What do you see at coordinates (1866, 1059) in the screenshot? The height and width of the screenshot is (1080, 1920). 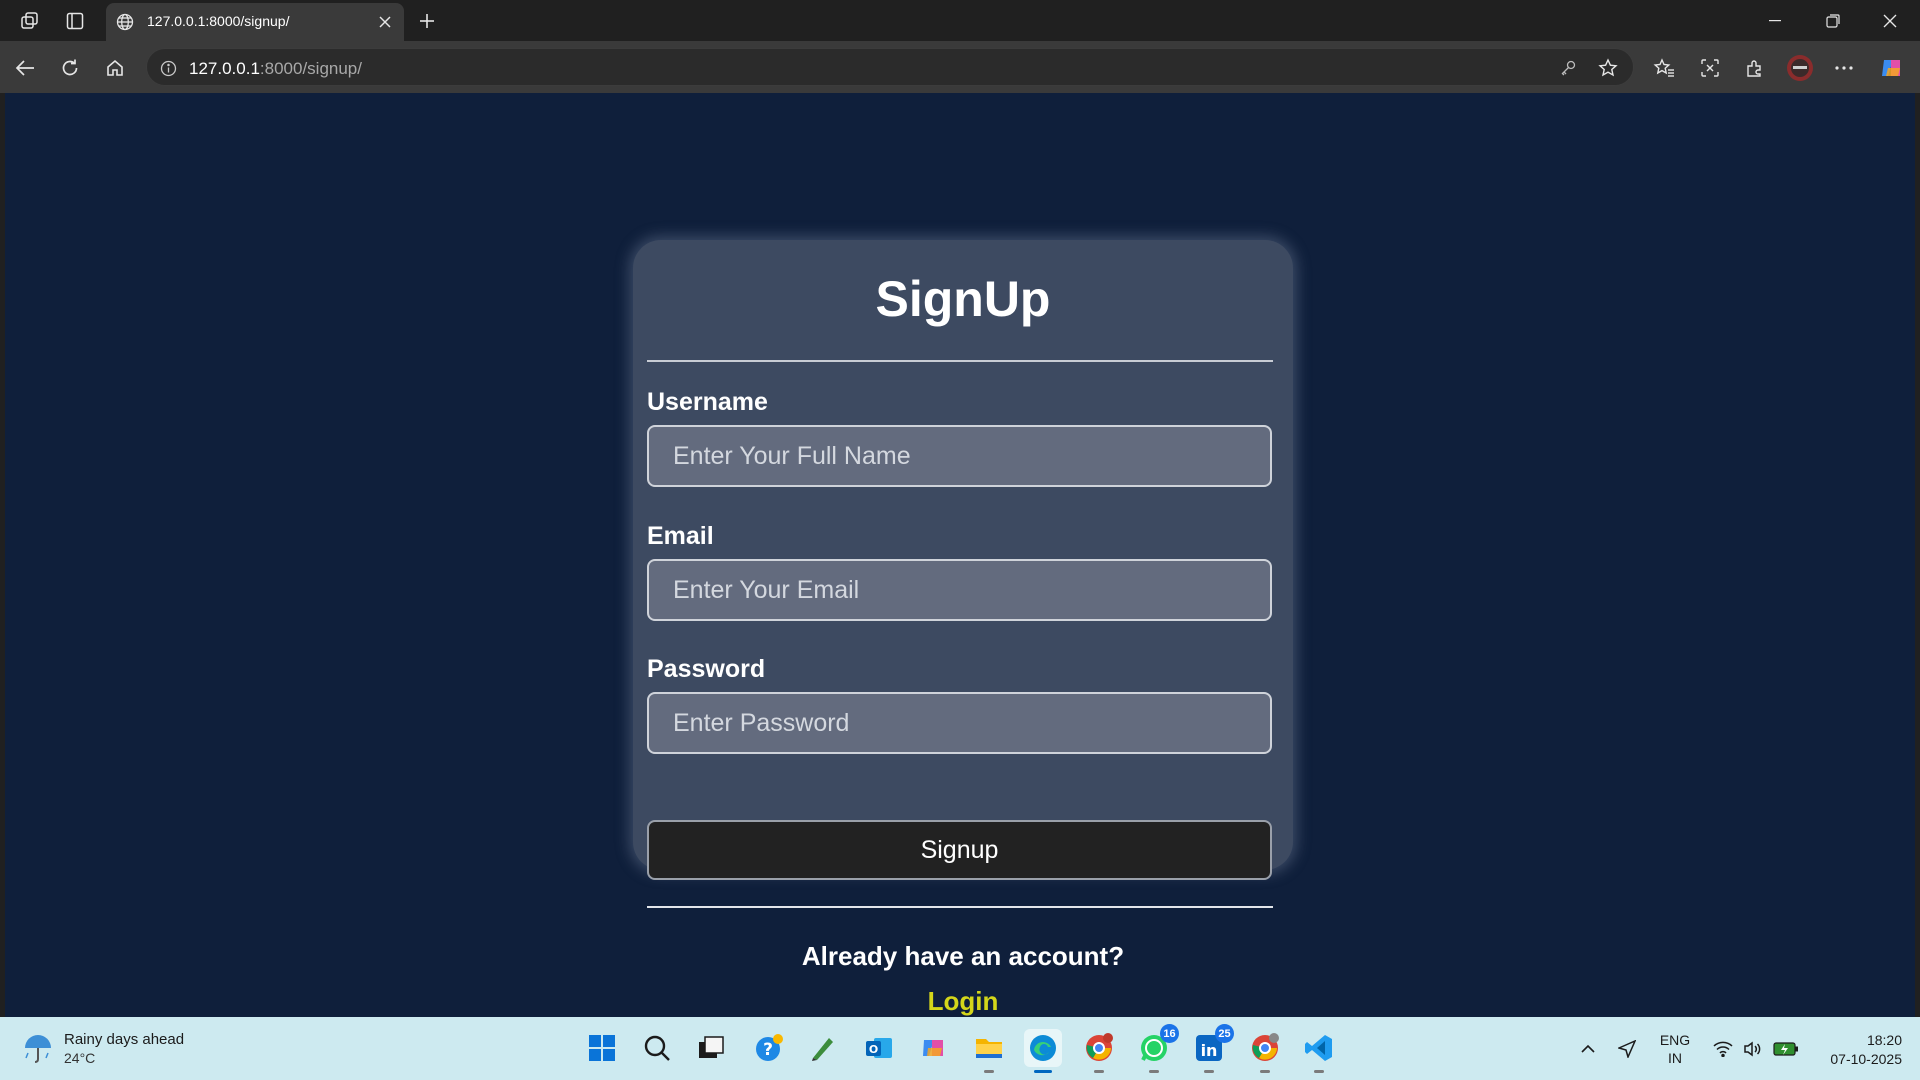 I see `clock-date: 07-10-2025` at bounding box center [1866, 1059].